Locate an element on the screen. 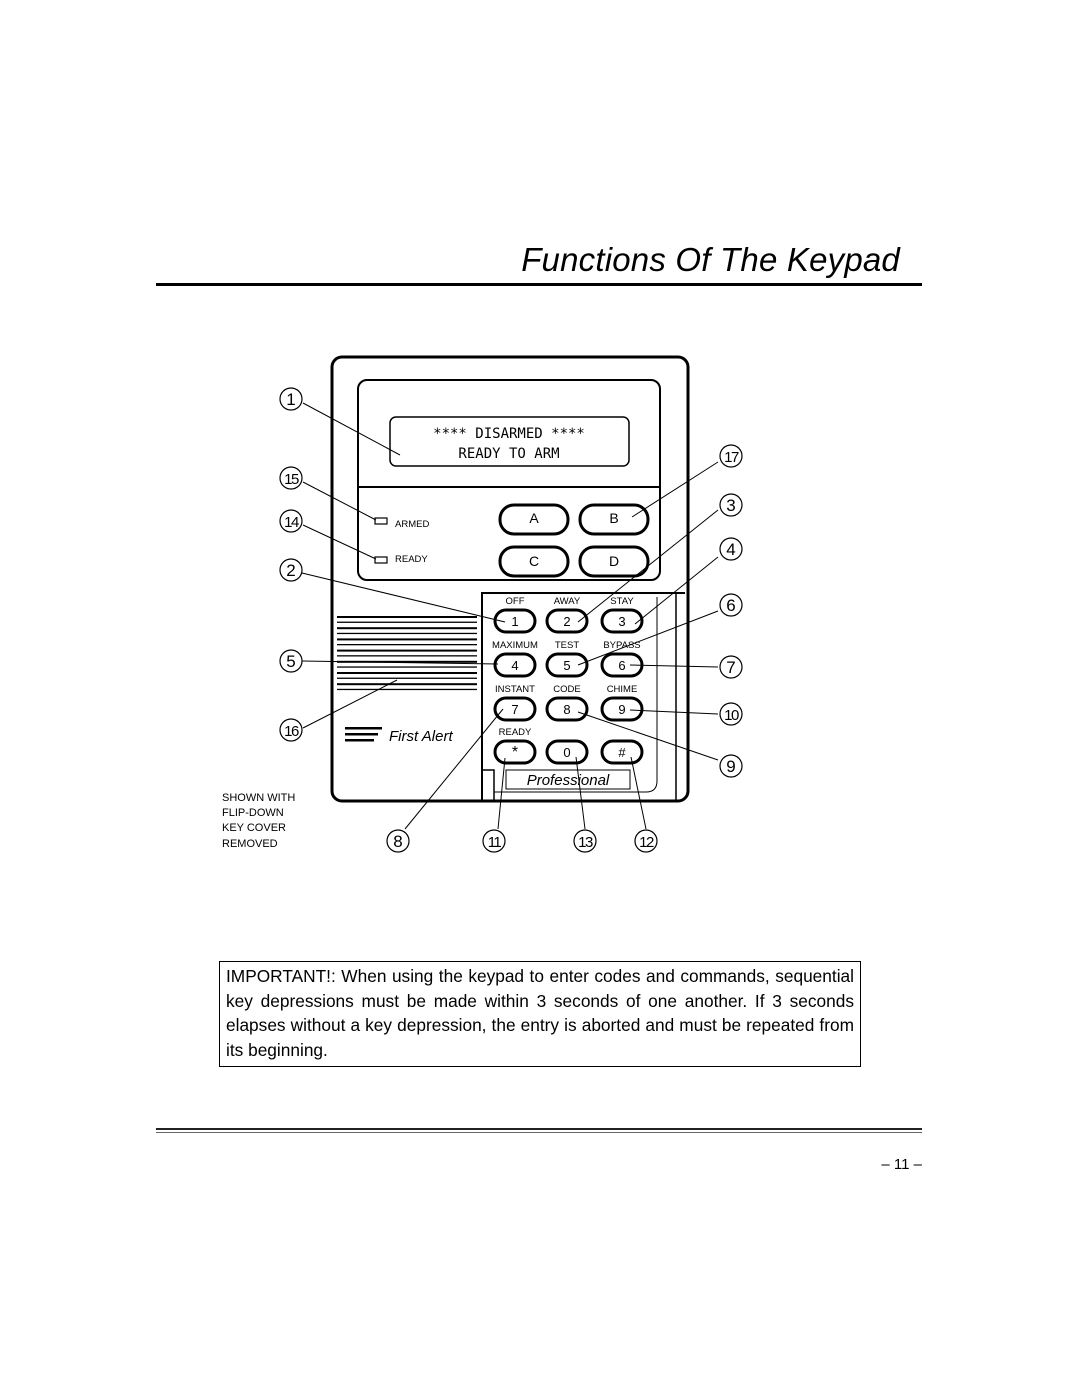 The width and height of the screenshot is (1080, 1397). note-line-2: FLIP-DOWN is located at coordinates (253, 813).